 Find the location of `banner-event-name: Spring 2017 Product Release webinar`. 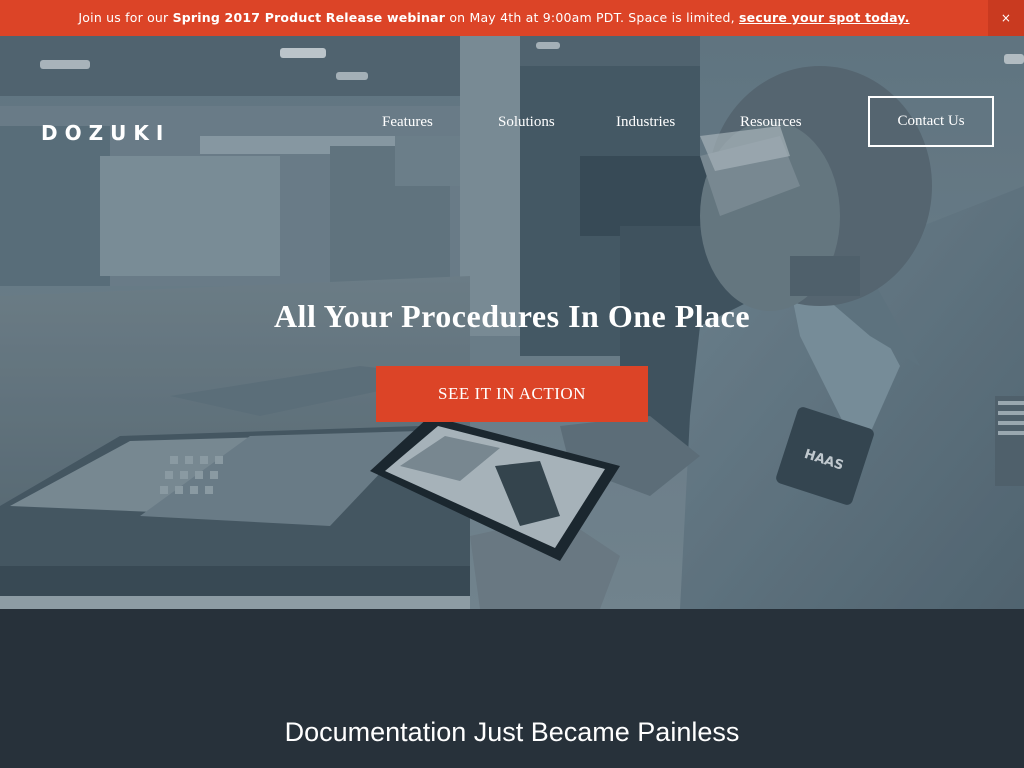

banner-event-name: Spring 2017 Product Release webinar is located at coordinates (309, 17).